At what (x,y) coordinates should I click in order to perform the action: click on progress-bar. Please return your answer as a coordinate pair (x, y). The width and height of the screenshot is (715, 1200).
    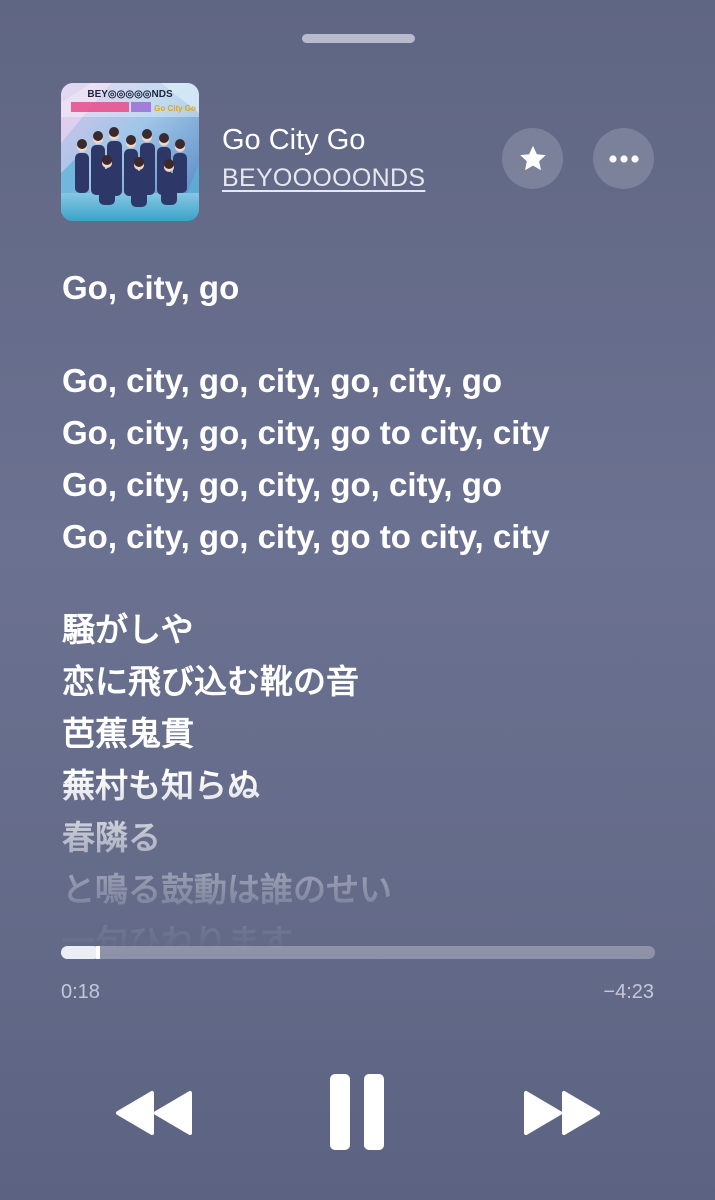
    Looking at the image, I should click on (358, 952).